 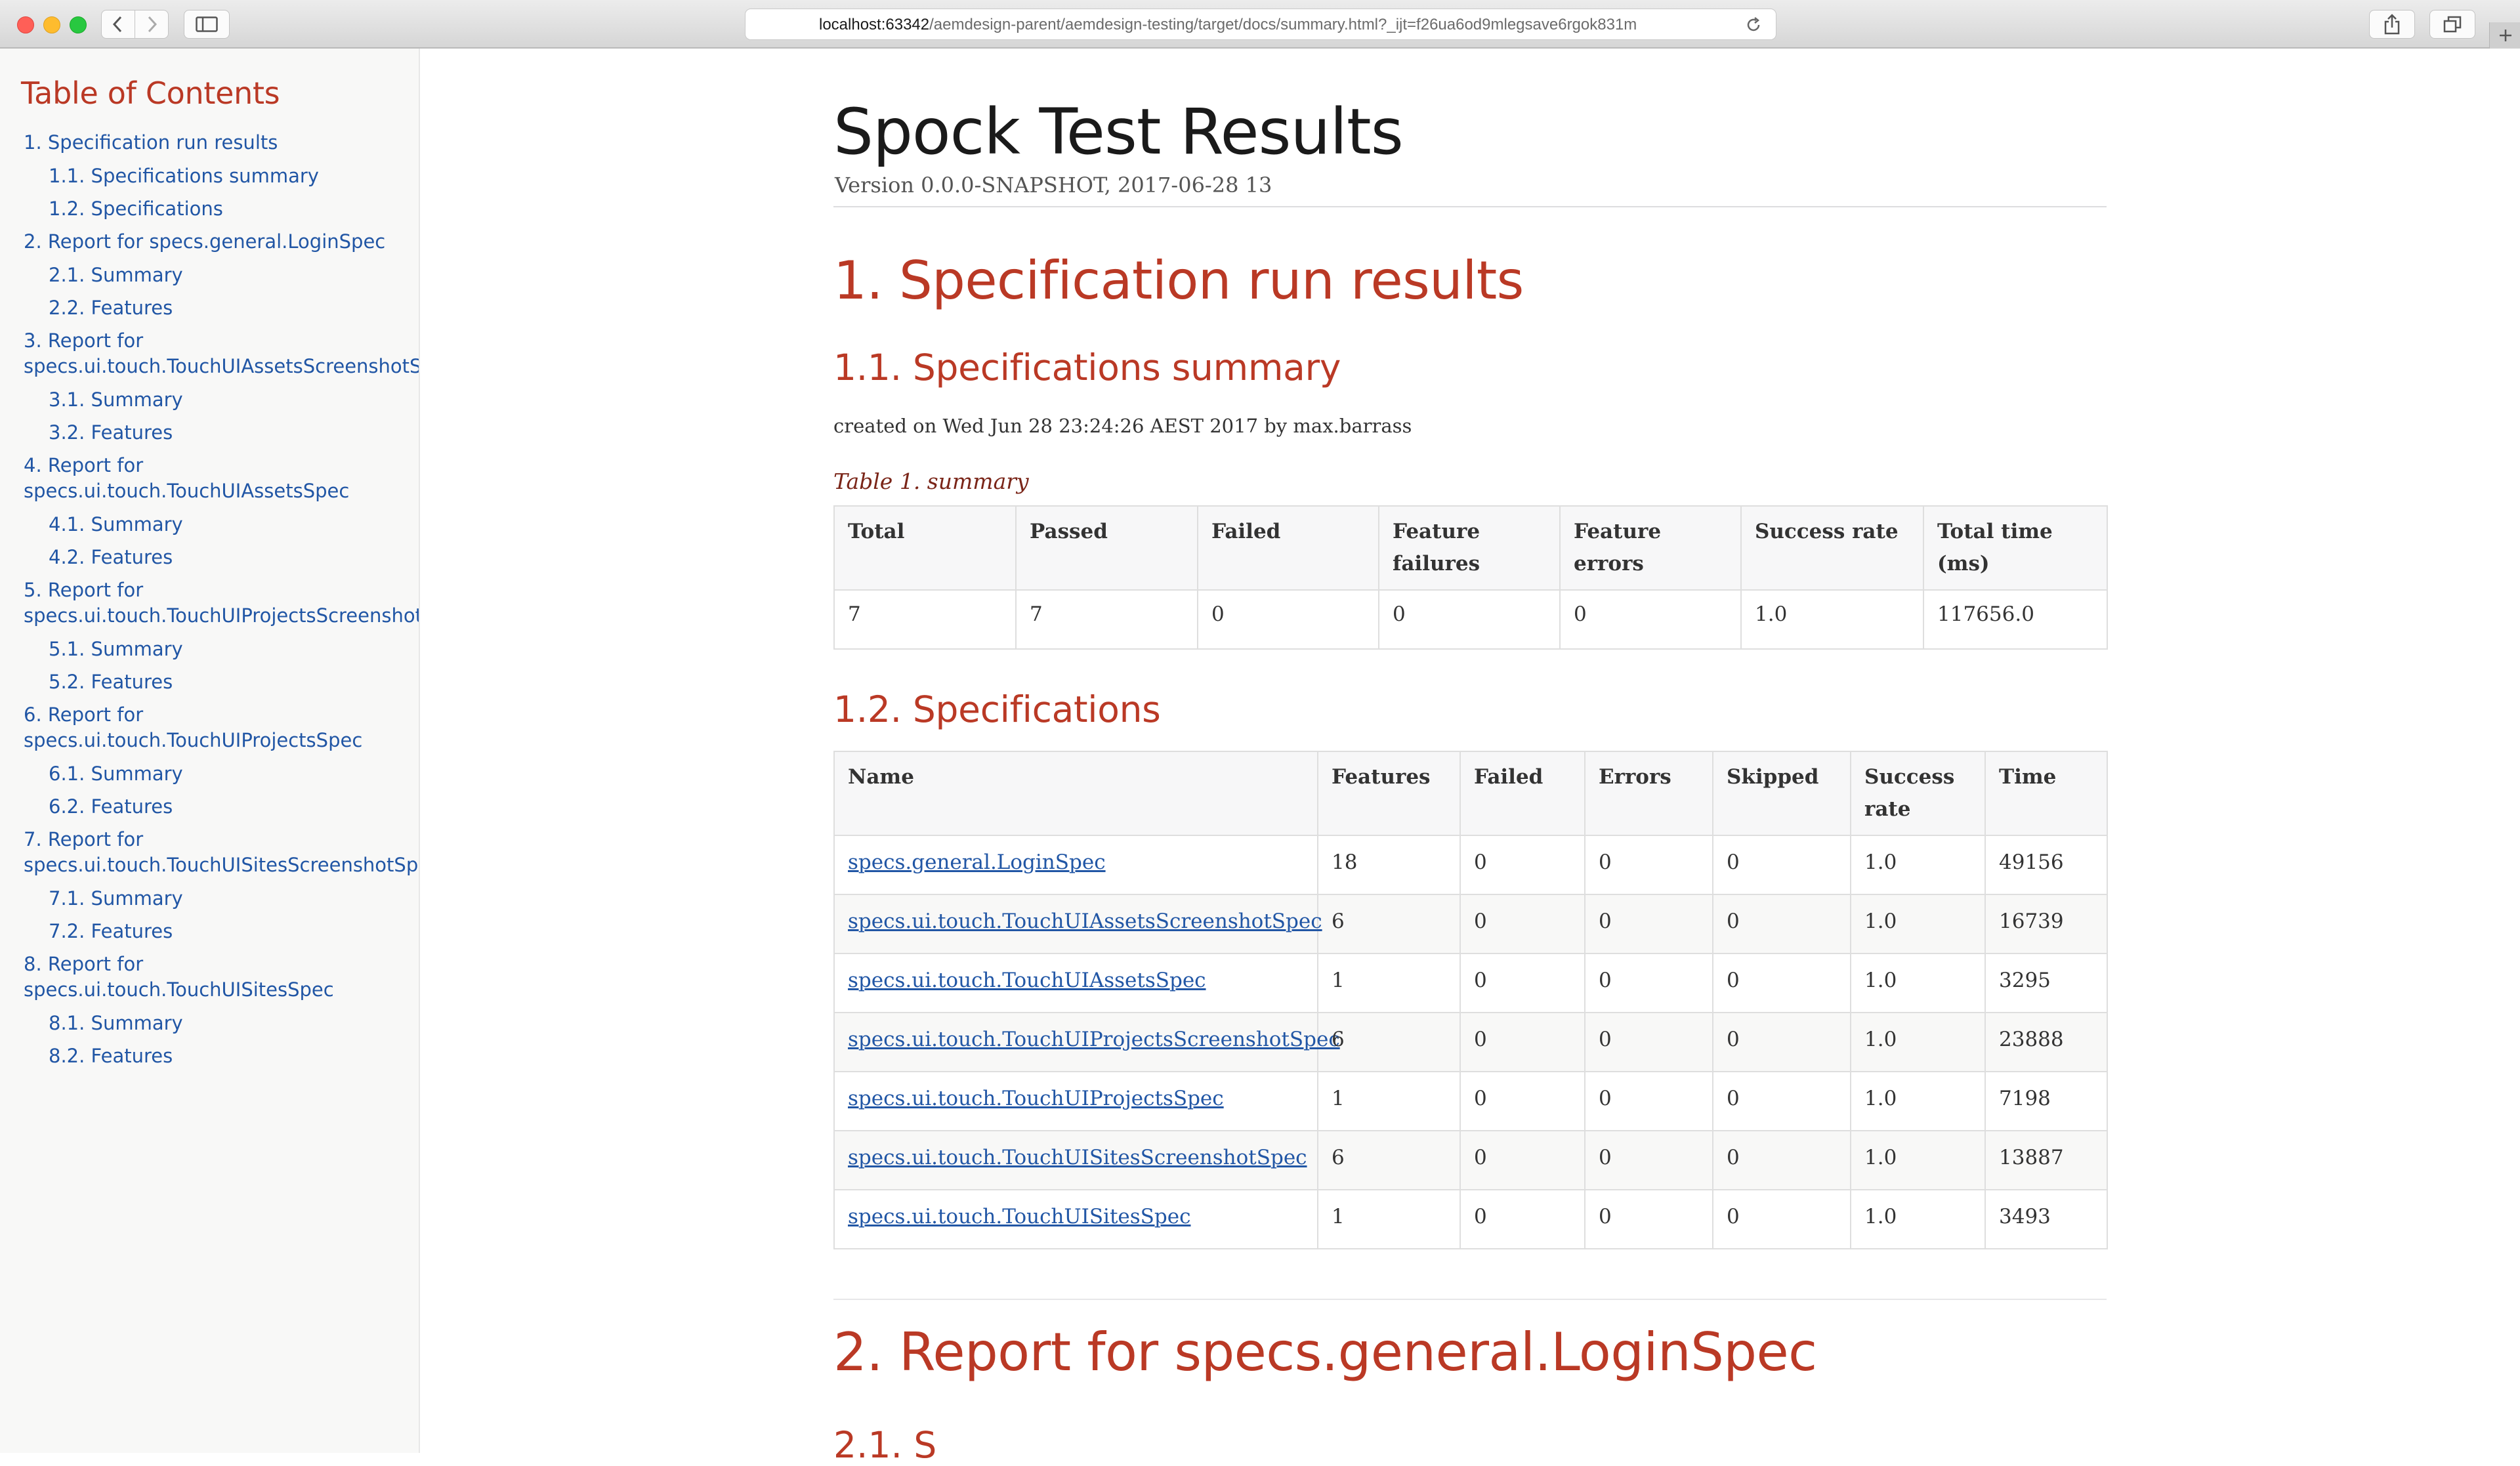 I want to click on toc-item-7-prefix: 7. Report for, so click(x=84, y=839).